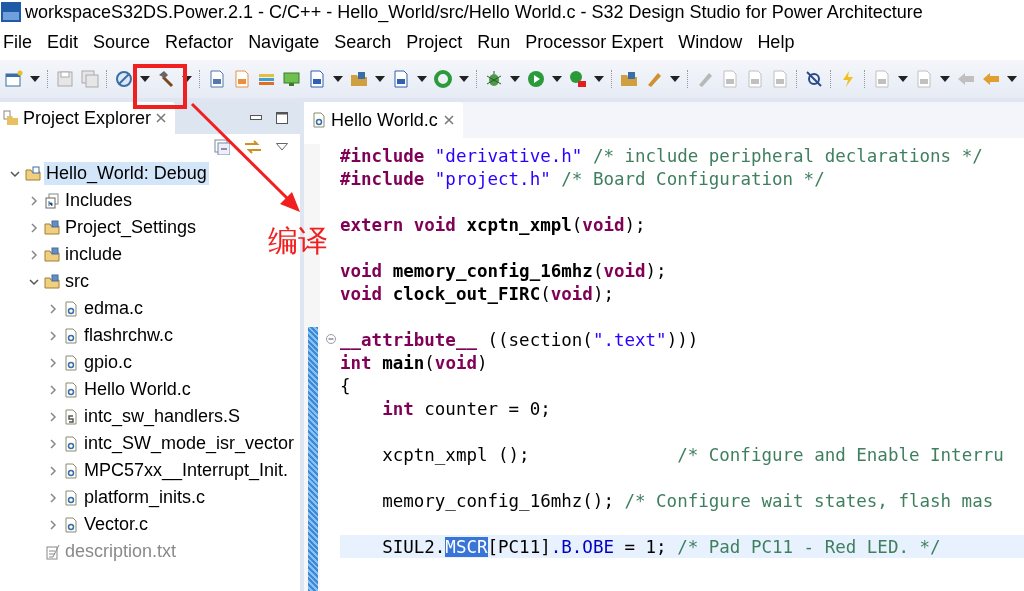 The width and height of the screenshot is (1024, 591). I want to click on tree-item: Project_Settings, so click(131, 227).